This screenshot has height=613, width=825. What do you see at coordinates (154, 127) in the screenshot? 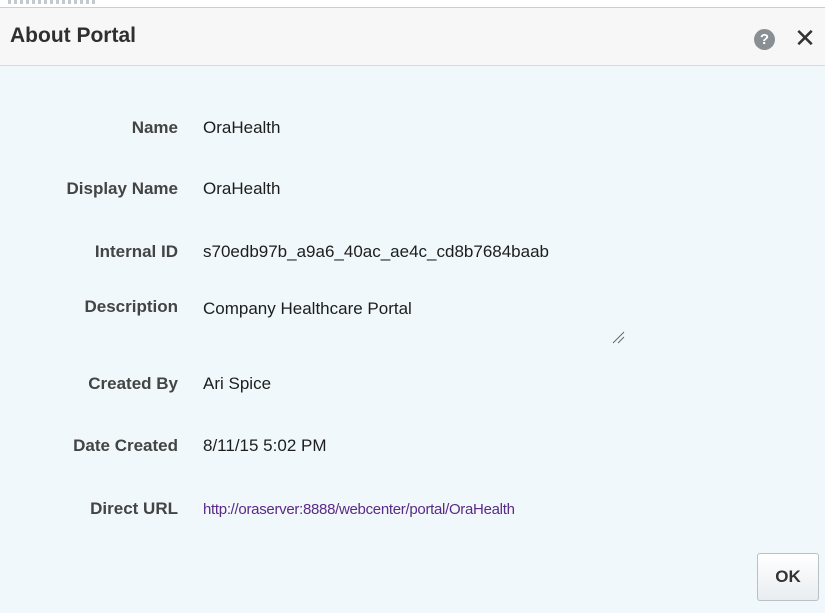
I see `name-label: Name` at bounding box center [154, 127].